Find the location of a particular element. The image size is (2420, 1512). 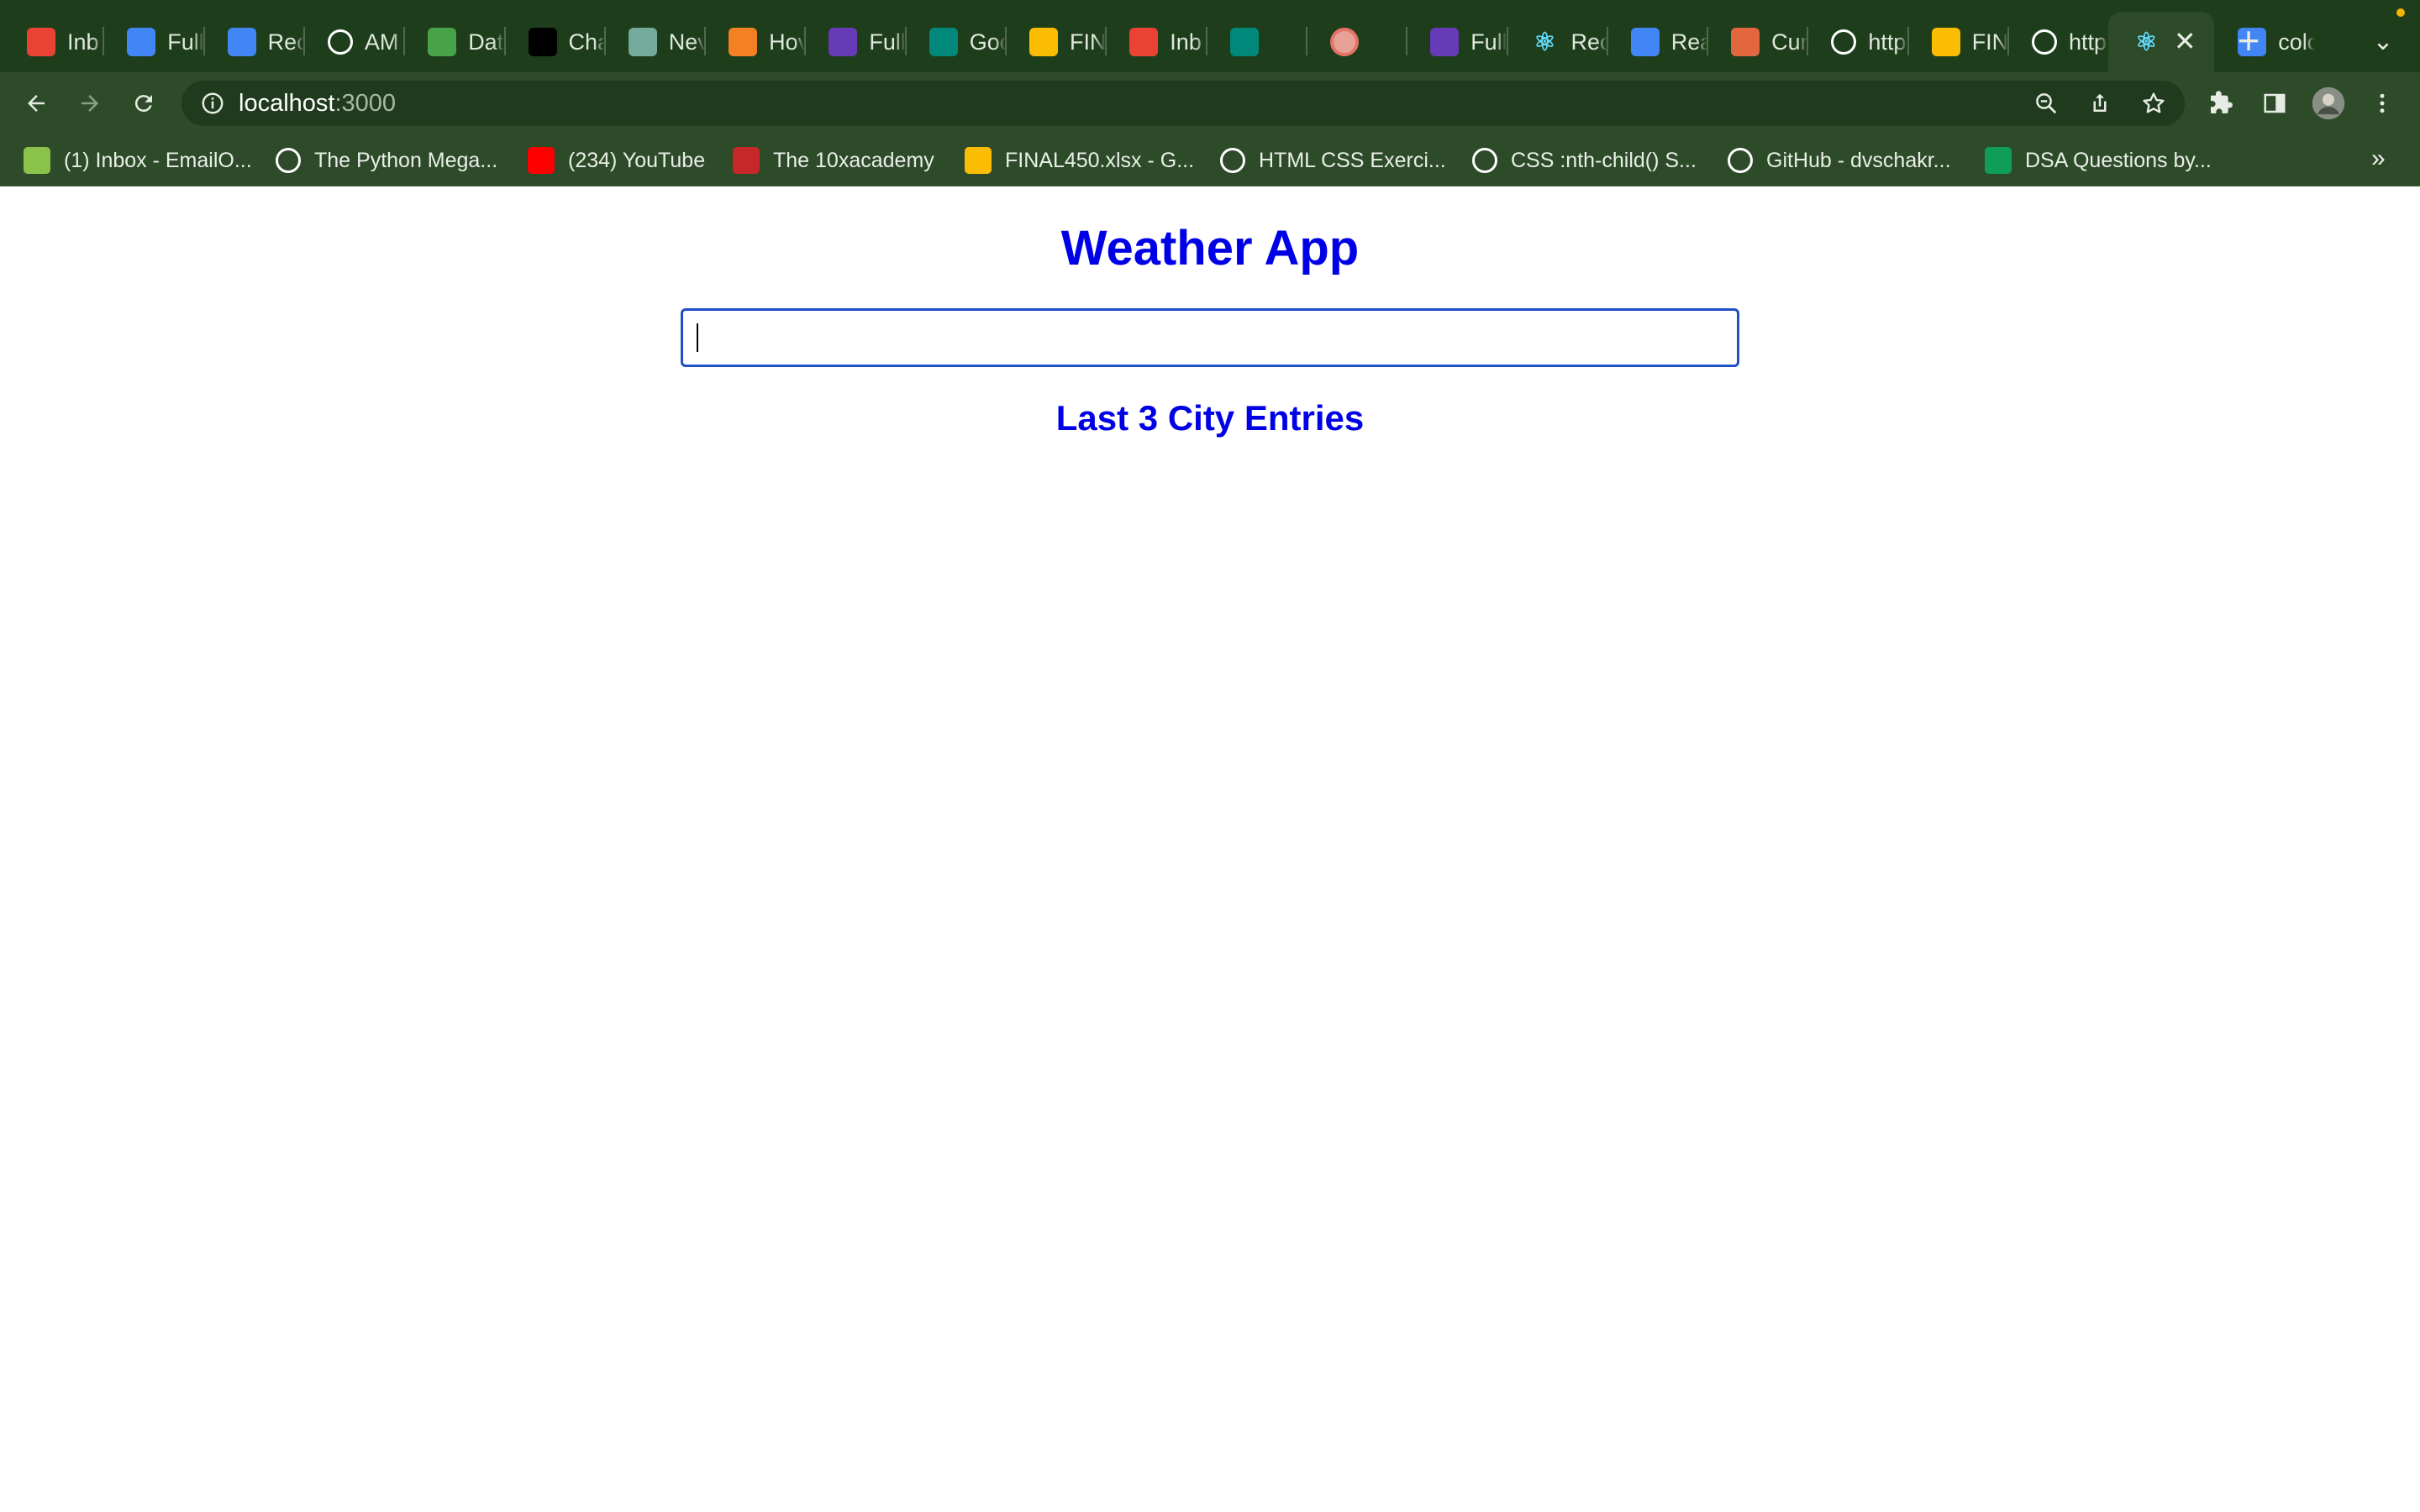

bookmark-label: (234) YouTube is located at coordinates (637, 160).